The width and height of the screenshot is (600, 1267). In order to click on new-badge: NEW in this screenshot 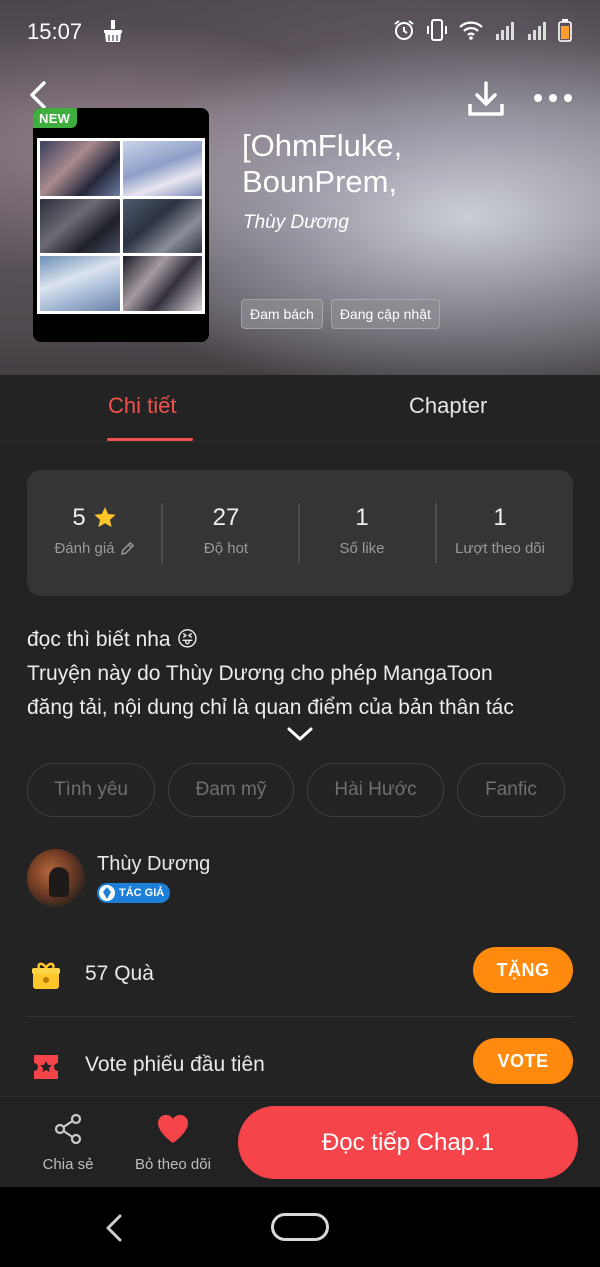, I will do `click(55, 118)`.